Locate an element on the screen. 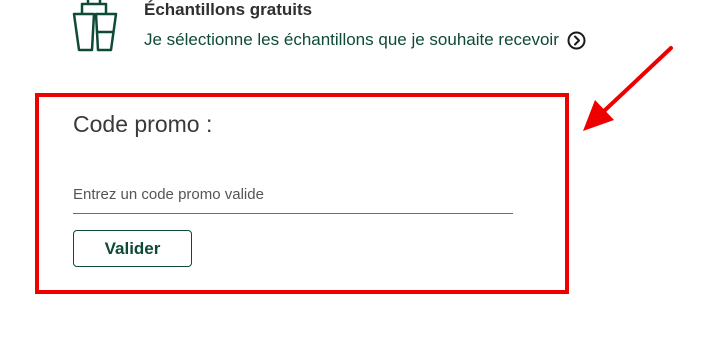 This screenshot has height=357, width=723. product-samples-icon is located at coordinates (95, 27).